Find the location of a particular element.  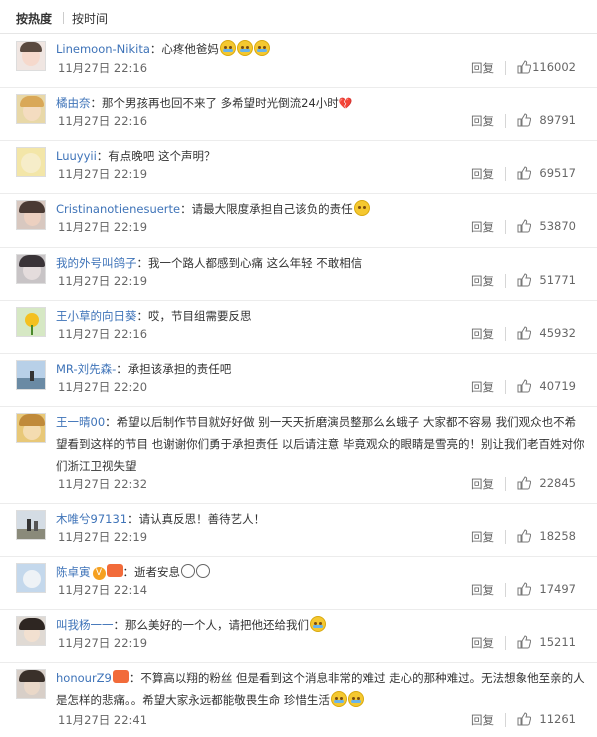

broken-heart-icon: 💔 is located at coordinates (345, 103).